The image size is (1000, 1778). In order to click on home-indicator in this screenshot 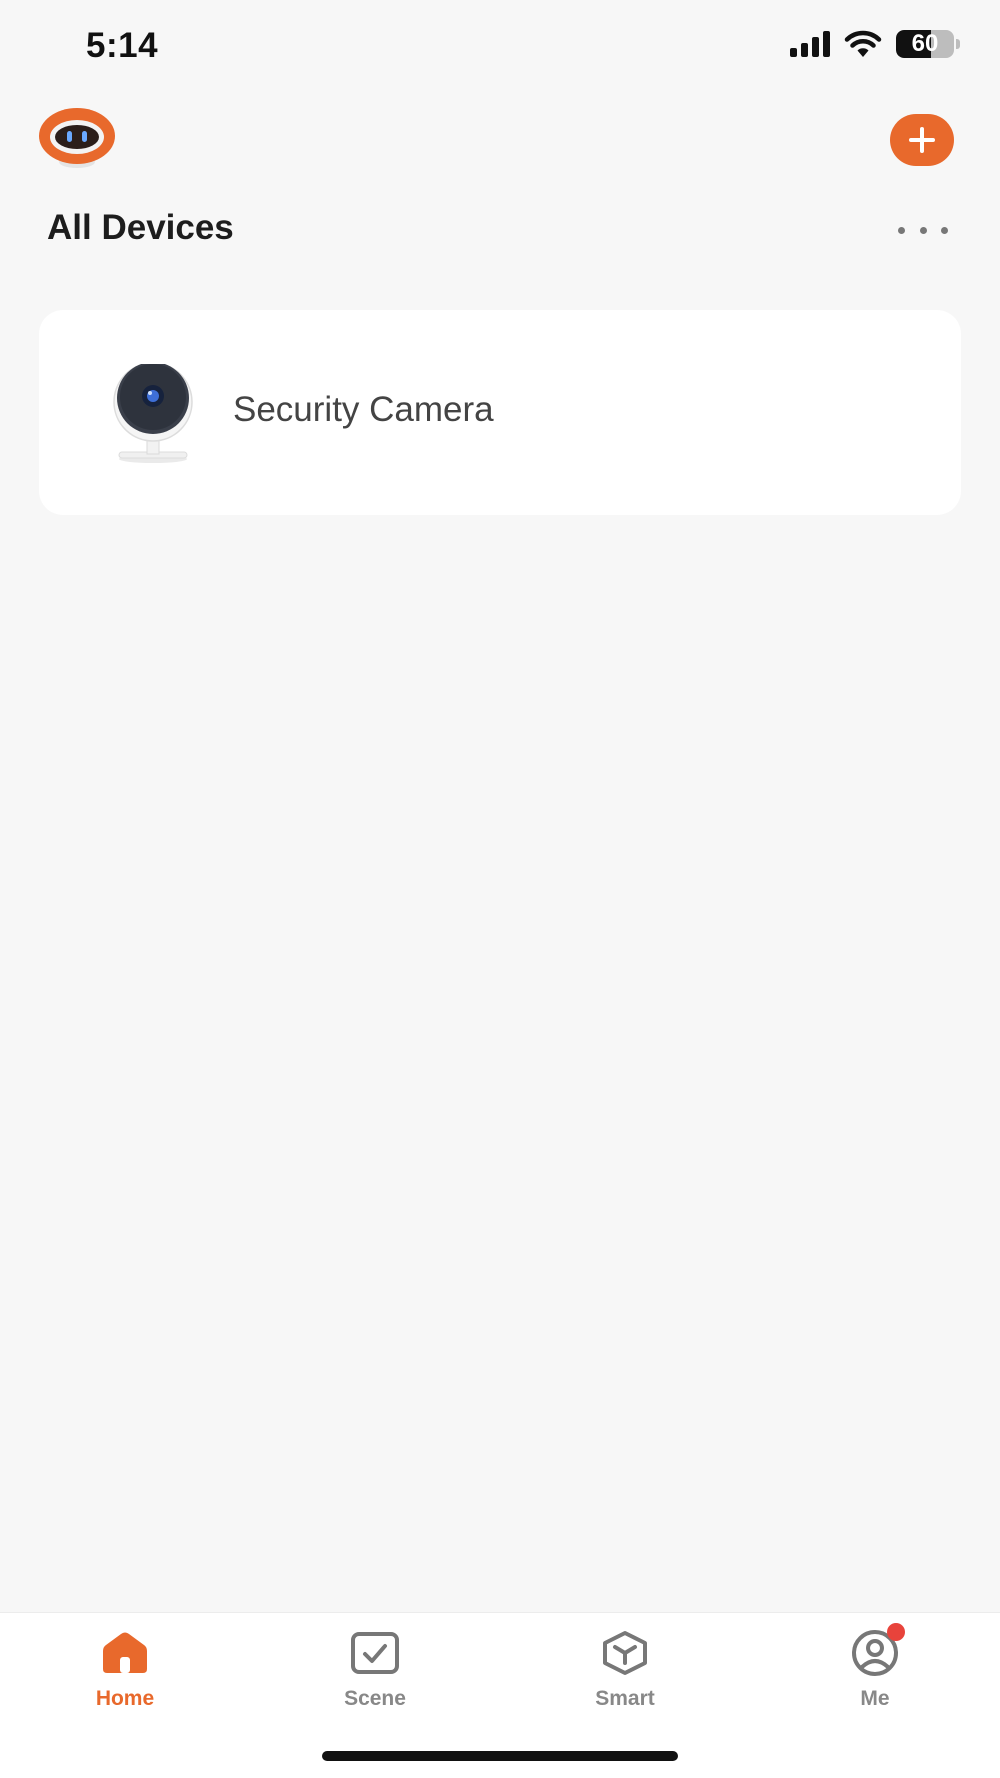, I will do `click(500, 1756)`.